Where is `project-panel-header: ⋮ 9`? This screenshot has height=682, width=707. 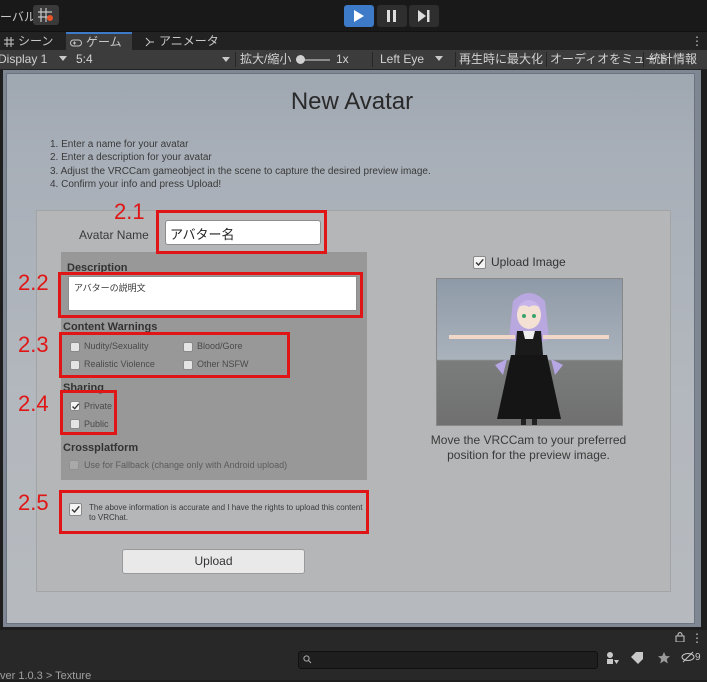
project-panel-header: ⋮ 9 is located at coordinates (353, 655).